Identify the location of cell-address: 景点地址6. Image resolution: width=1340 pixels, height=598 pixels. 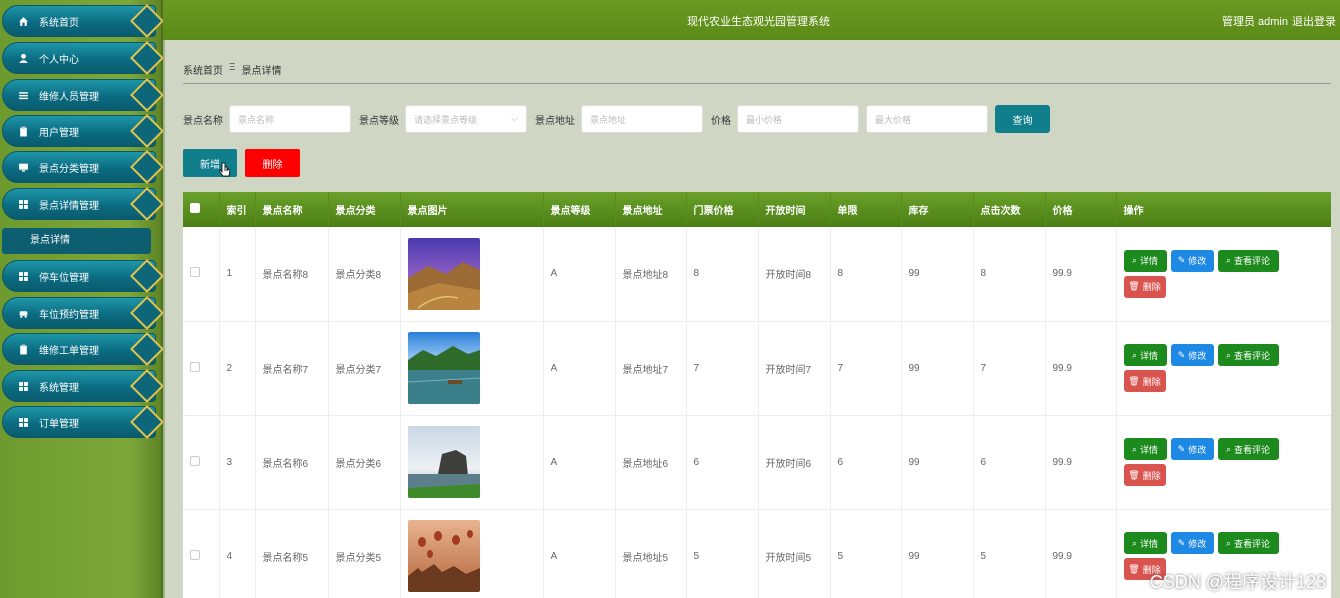
(651, 462).